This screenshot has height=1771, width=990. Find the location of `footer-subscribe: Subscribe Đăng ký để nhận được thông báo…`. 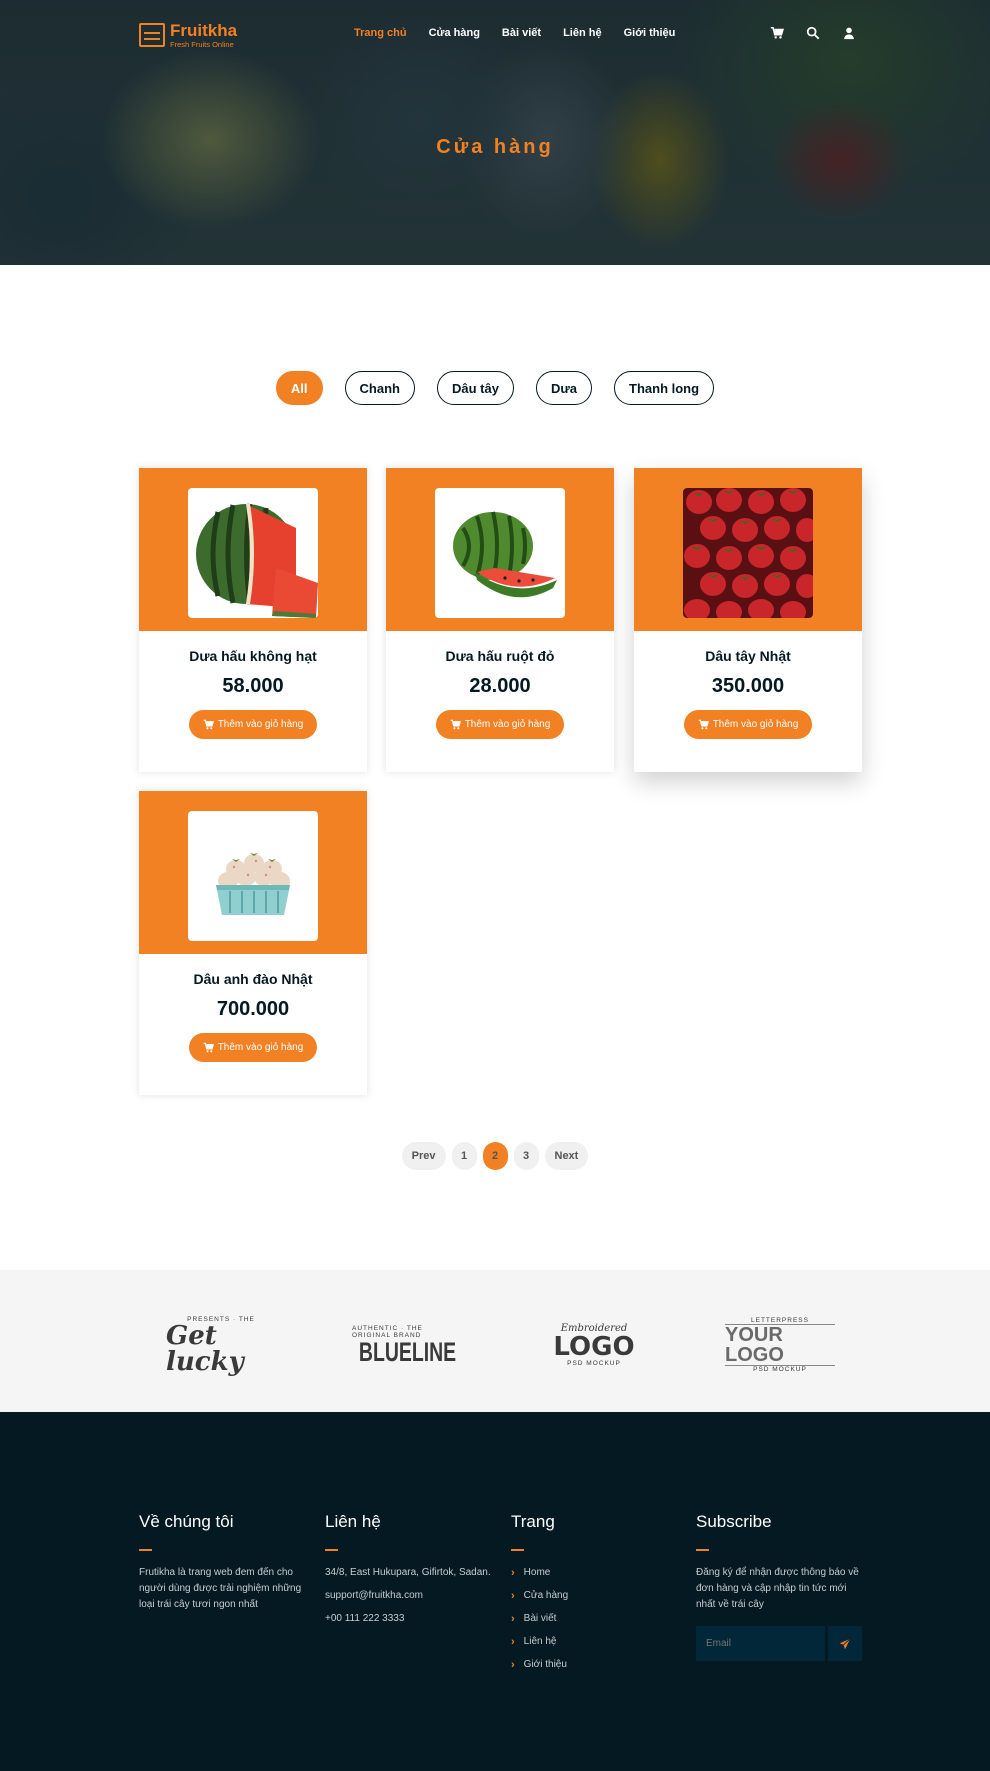

footer-subscribe: Subscribe Đăng ký để nhận được thông báo… is located at coordinates (781, 1586).